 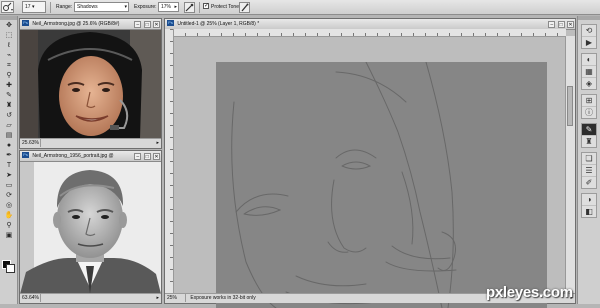 I want to click on document-title: Untitled-1 @ 25% (Layer 1, RGB/8) *, so click(x=218, y=24).